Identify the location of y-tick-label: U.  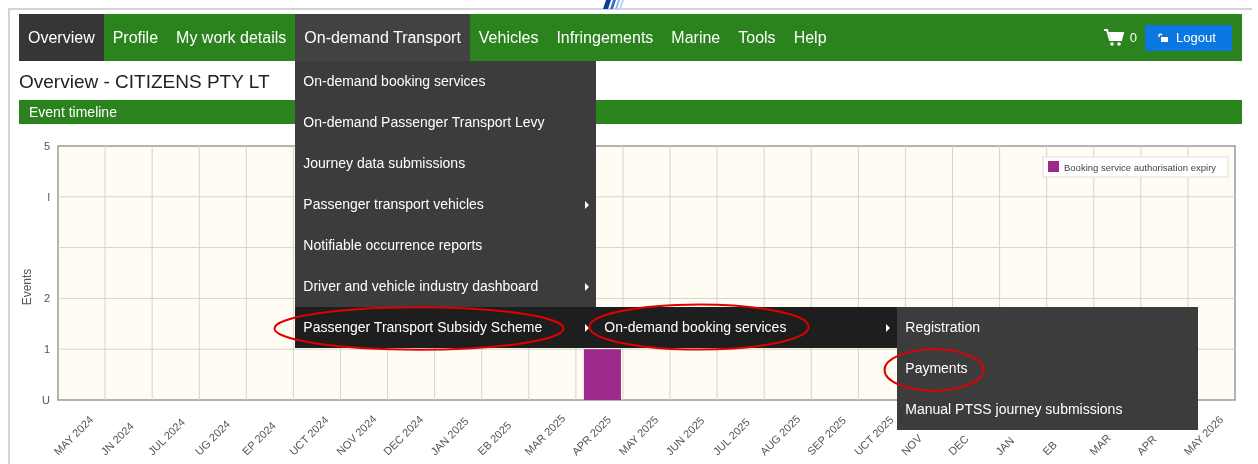
(46, 400).